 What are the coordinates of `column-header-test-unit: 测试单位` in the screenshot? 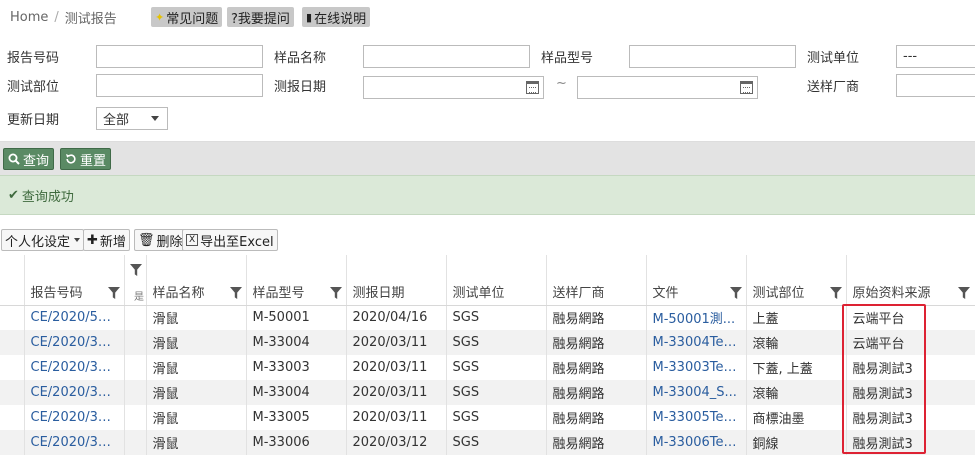 It's located at (496, 280).